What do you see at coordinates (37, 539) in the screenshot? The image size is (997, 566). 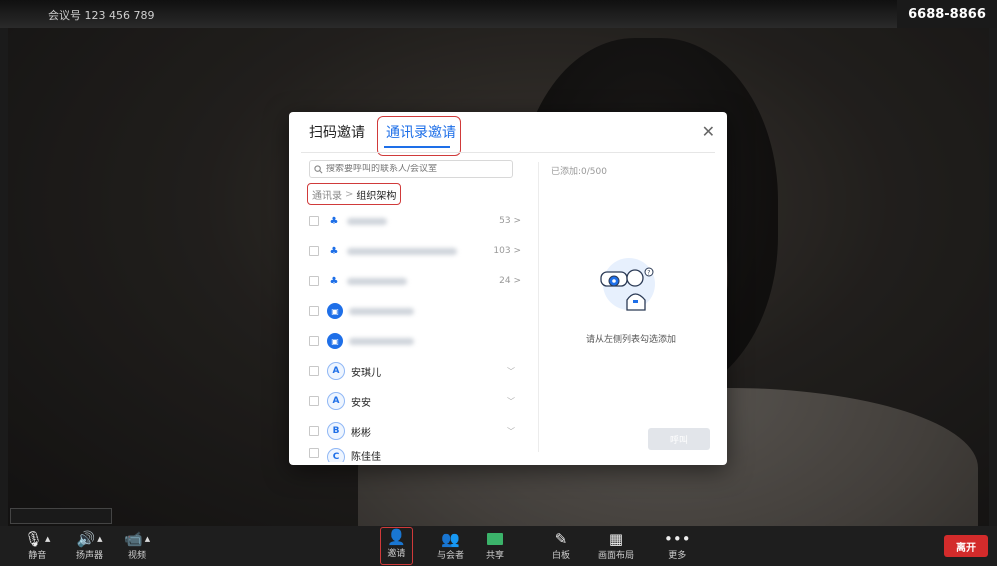 I see `microphone-icon: 🎙 ▲` at bounding box center [37, 539].